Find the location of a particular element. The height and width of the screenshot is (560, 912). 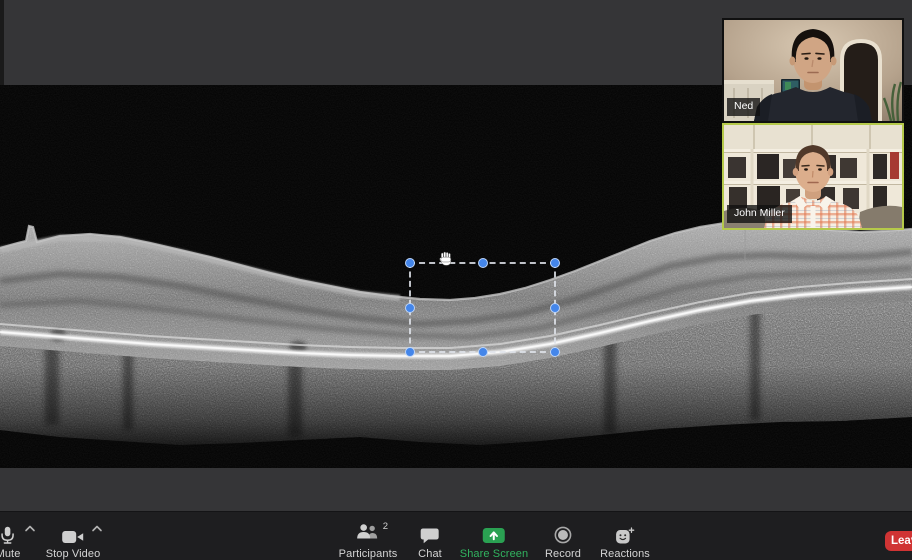

chat-button: Chat is located at coordinates (430, 536).